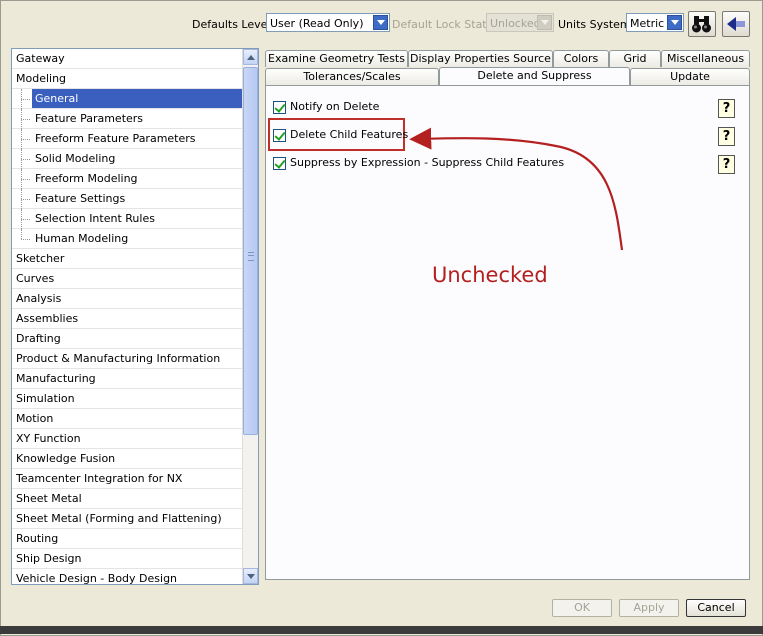  Describe the element at coordinates (381, 630) in the screenshot. I see `taskbar-strip` at that location.